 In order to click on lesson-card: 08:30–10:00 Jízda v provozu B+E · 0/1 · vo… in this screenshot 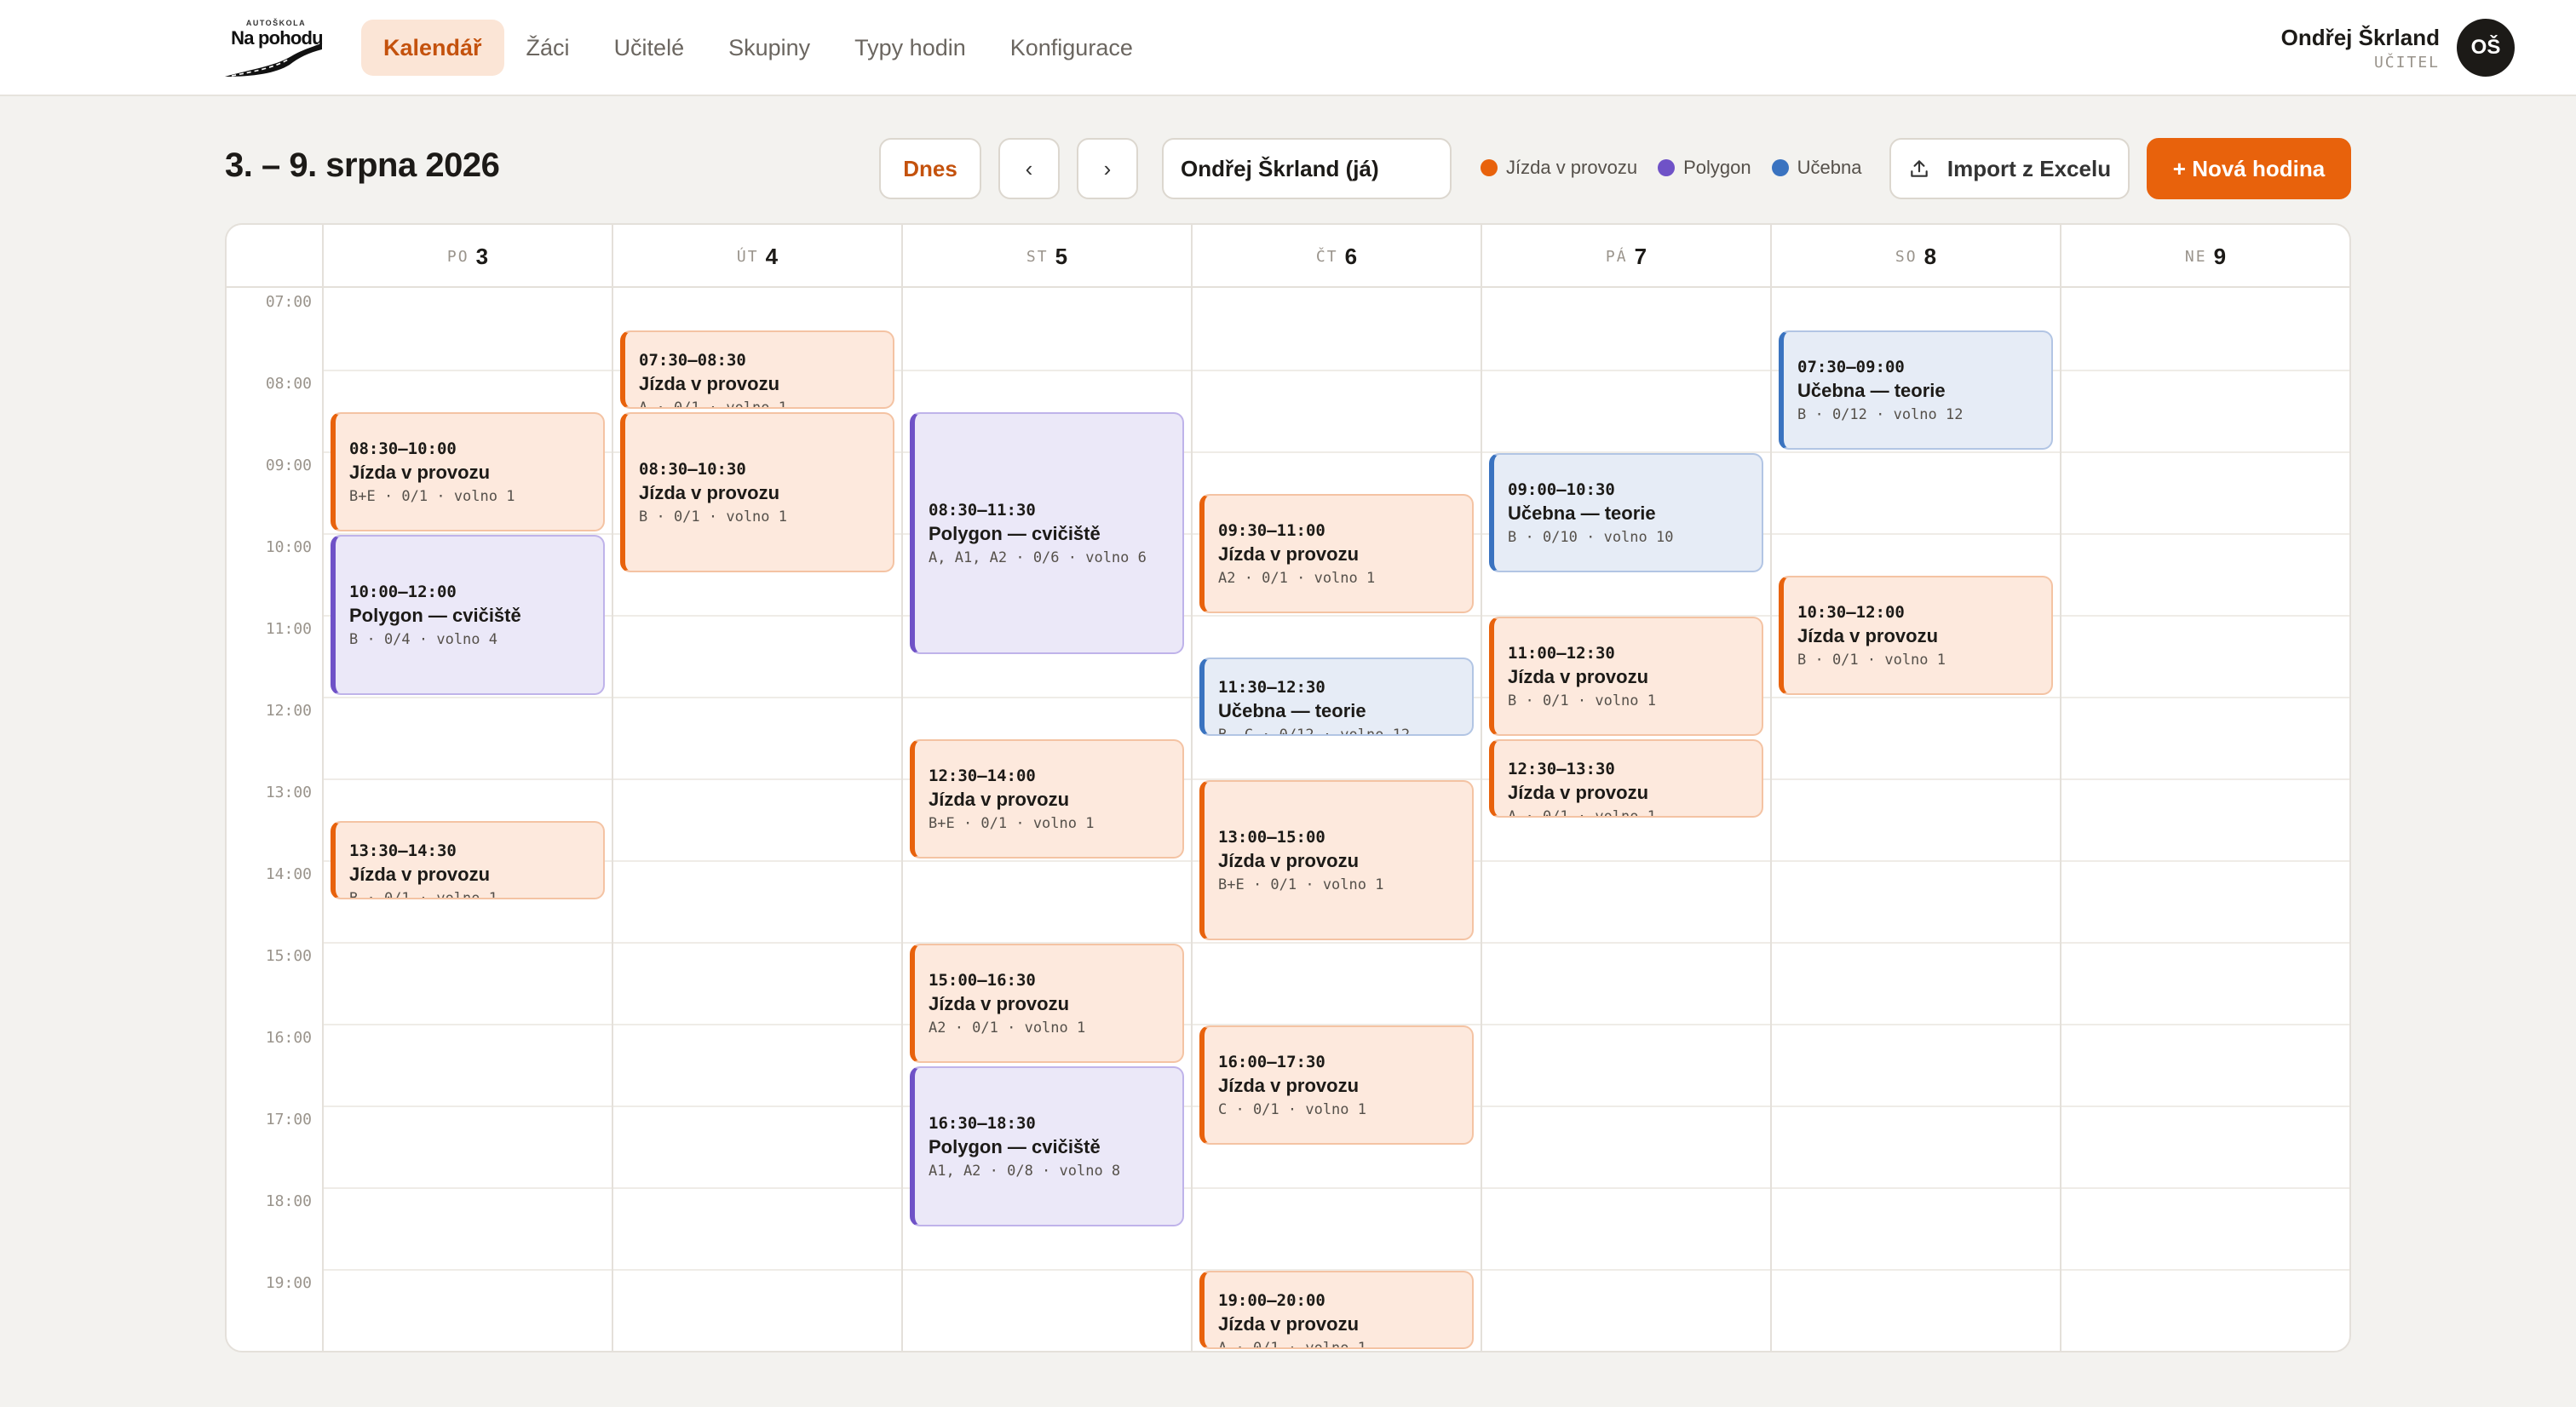, I will do `click(468, 471)`.